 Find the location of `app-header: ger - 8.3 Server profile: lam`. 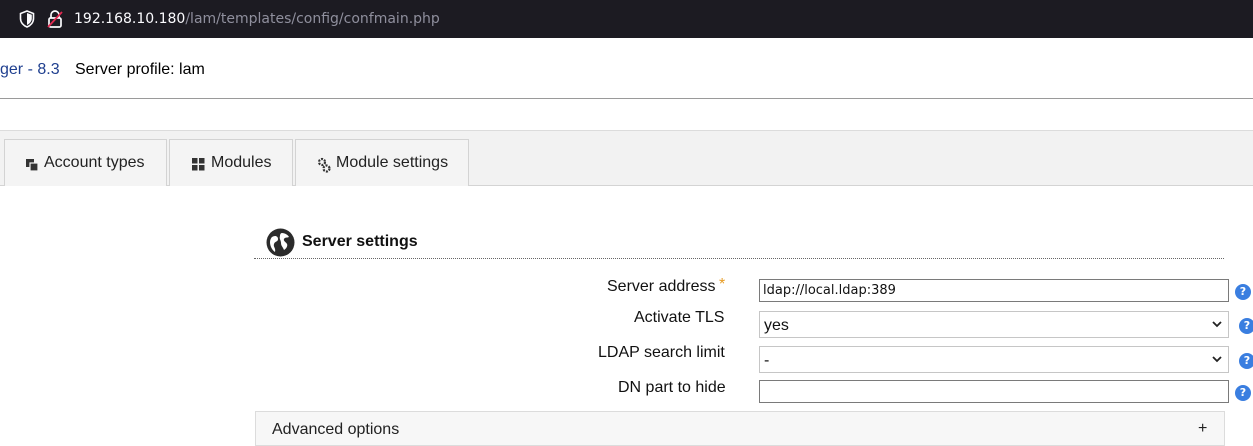

app-header: ger - 8.3 Server profile: lam is located at coordinates (626, 68).